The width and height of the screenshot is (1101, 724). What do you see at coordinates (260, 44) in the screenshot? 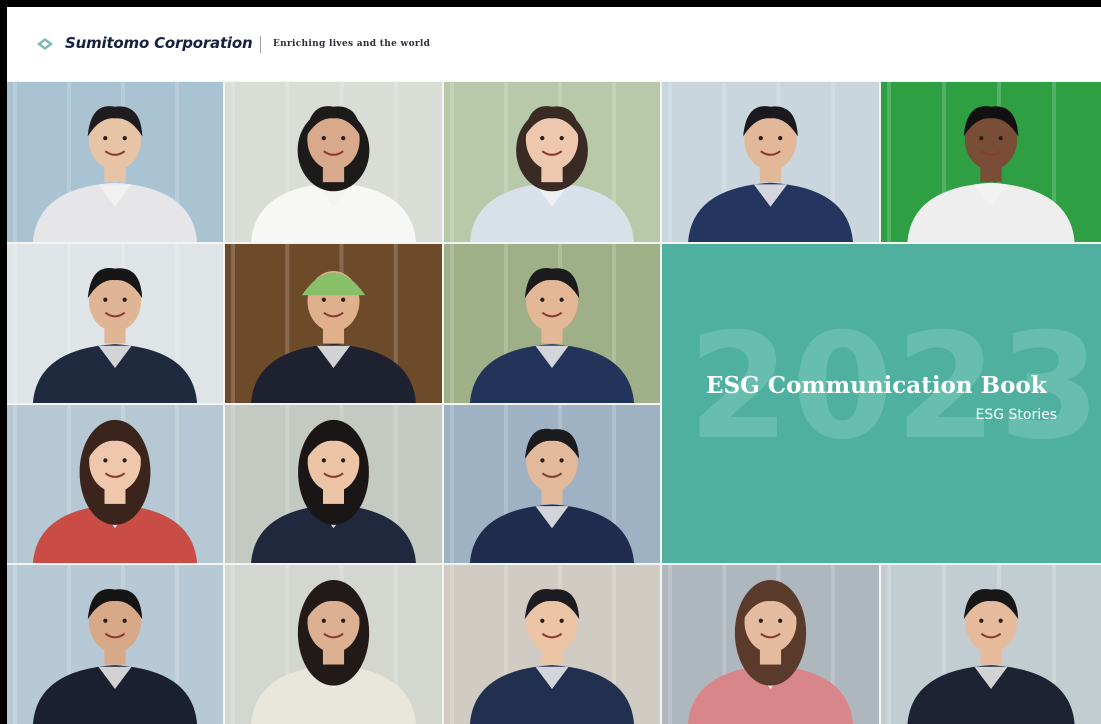
I see `header-divider` at bounding box center [260, 44].